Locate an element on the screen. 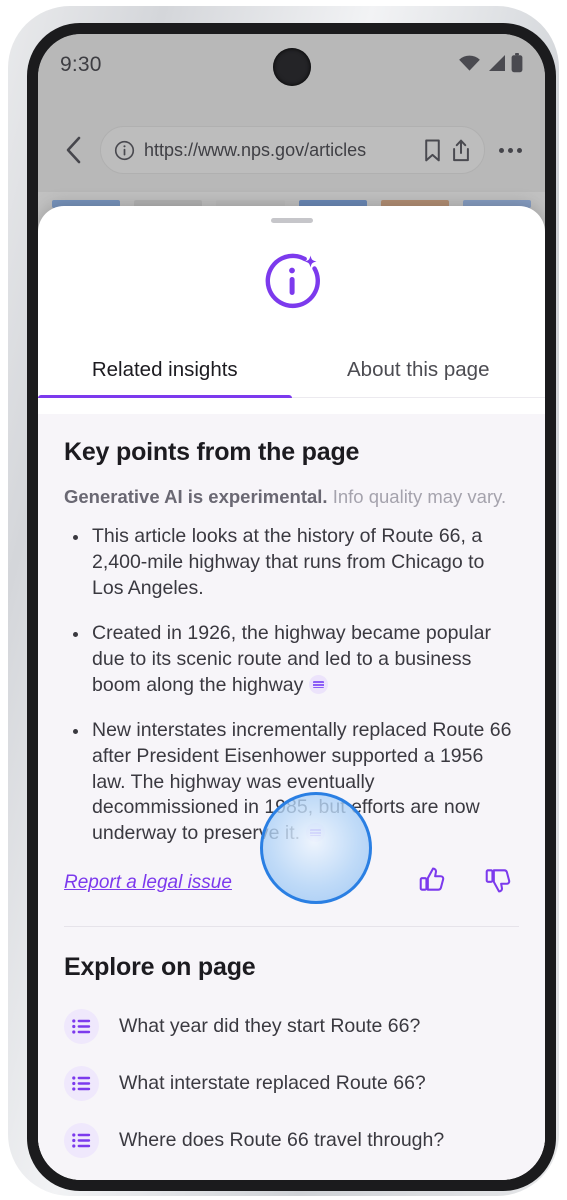  explore-question-row: How far does Route 66 stretch? is located at coordinates (291, 1174).